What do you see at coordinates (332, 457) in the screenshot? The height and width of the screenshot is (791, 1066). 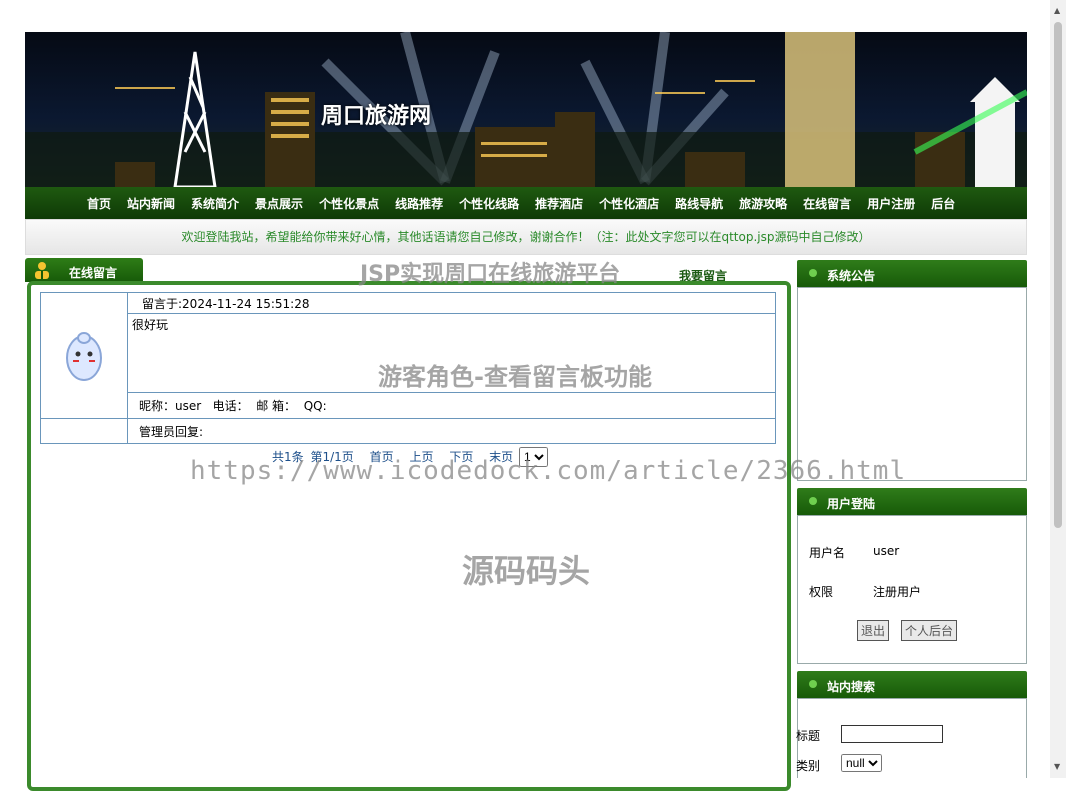 I see `pager-page: 第1/1页` at bounding box center [332, 457].